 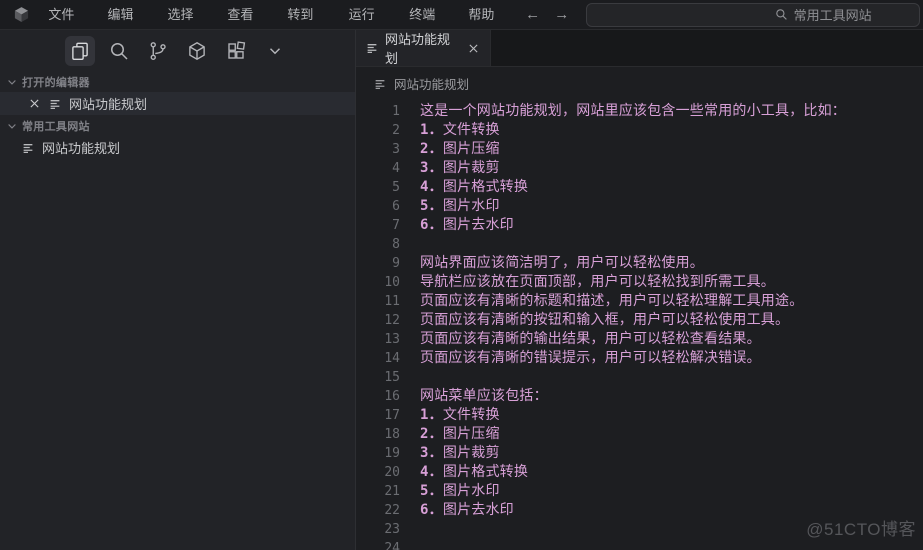 What do you see at coordinates (21, 15) in the screenshot?
I see `app-logo-icon` at bounding box center [21, 15].